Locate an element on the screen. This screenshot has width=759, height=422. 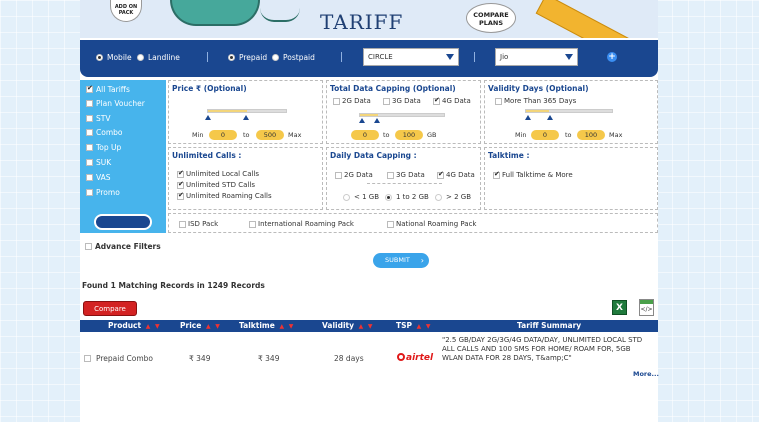
data-min-input: 0 is located at coordinates (365, 135).